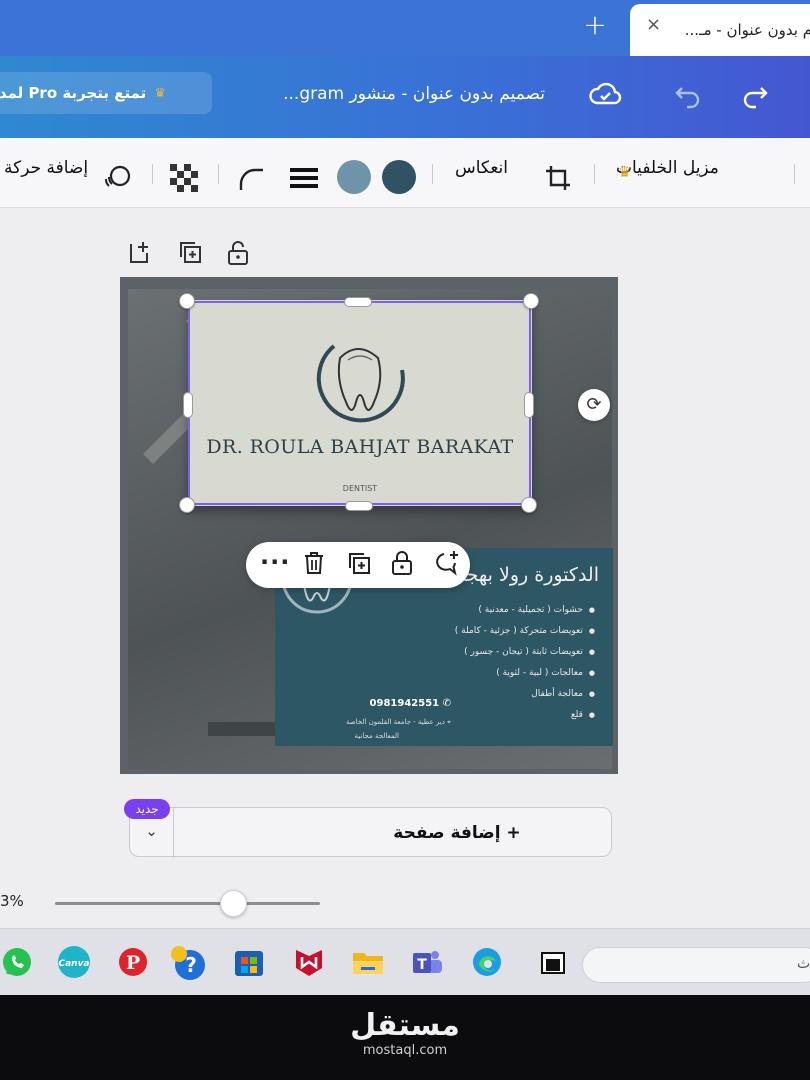 This screenshot has height=1080, width=810. Describe the element at coordinates (360, 383) in the screenshot. I see `tooth-logo-icon` at that location.